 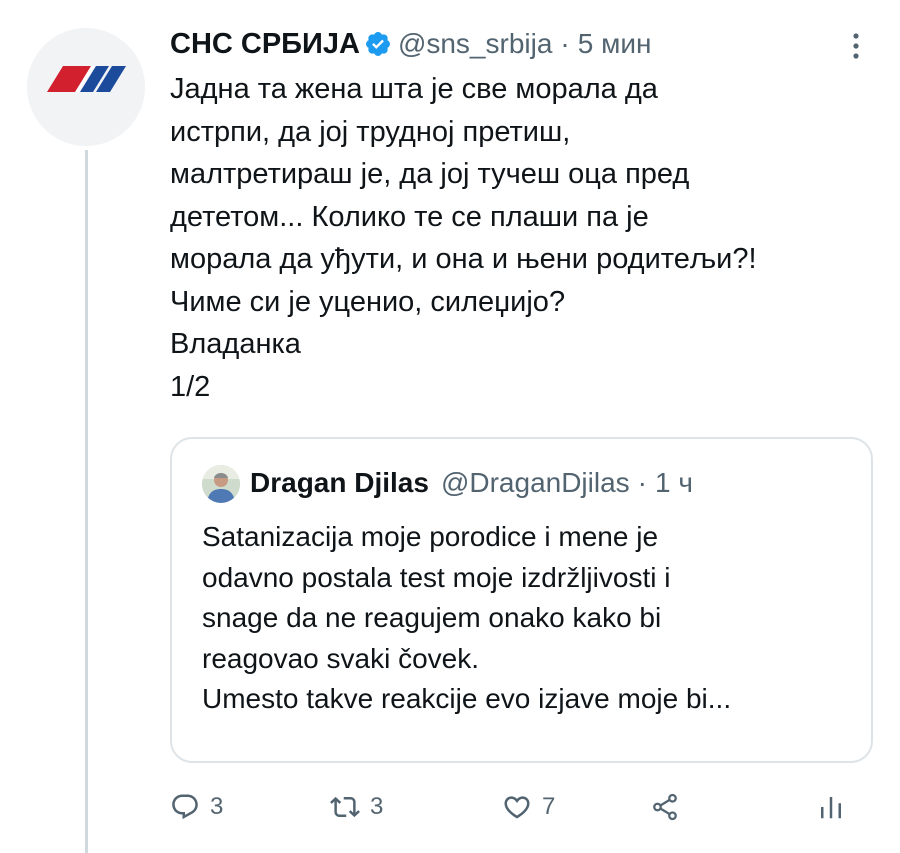 I want to click on retweet-button: 3, so click(x=356, y=807).